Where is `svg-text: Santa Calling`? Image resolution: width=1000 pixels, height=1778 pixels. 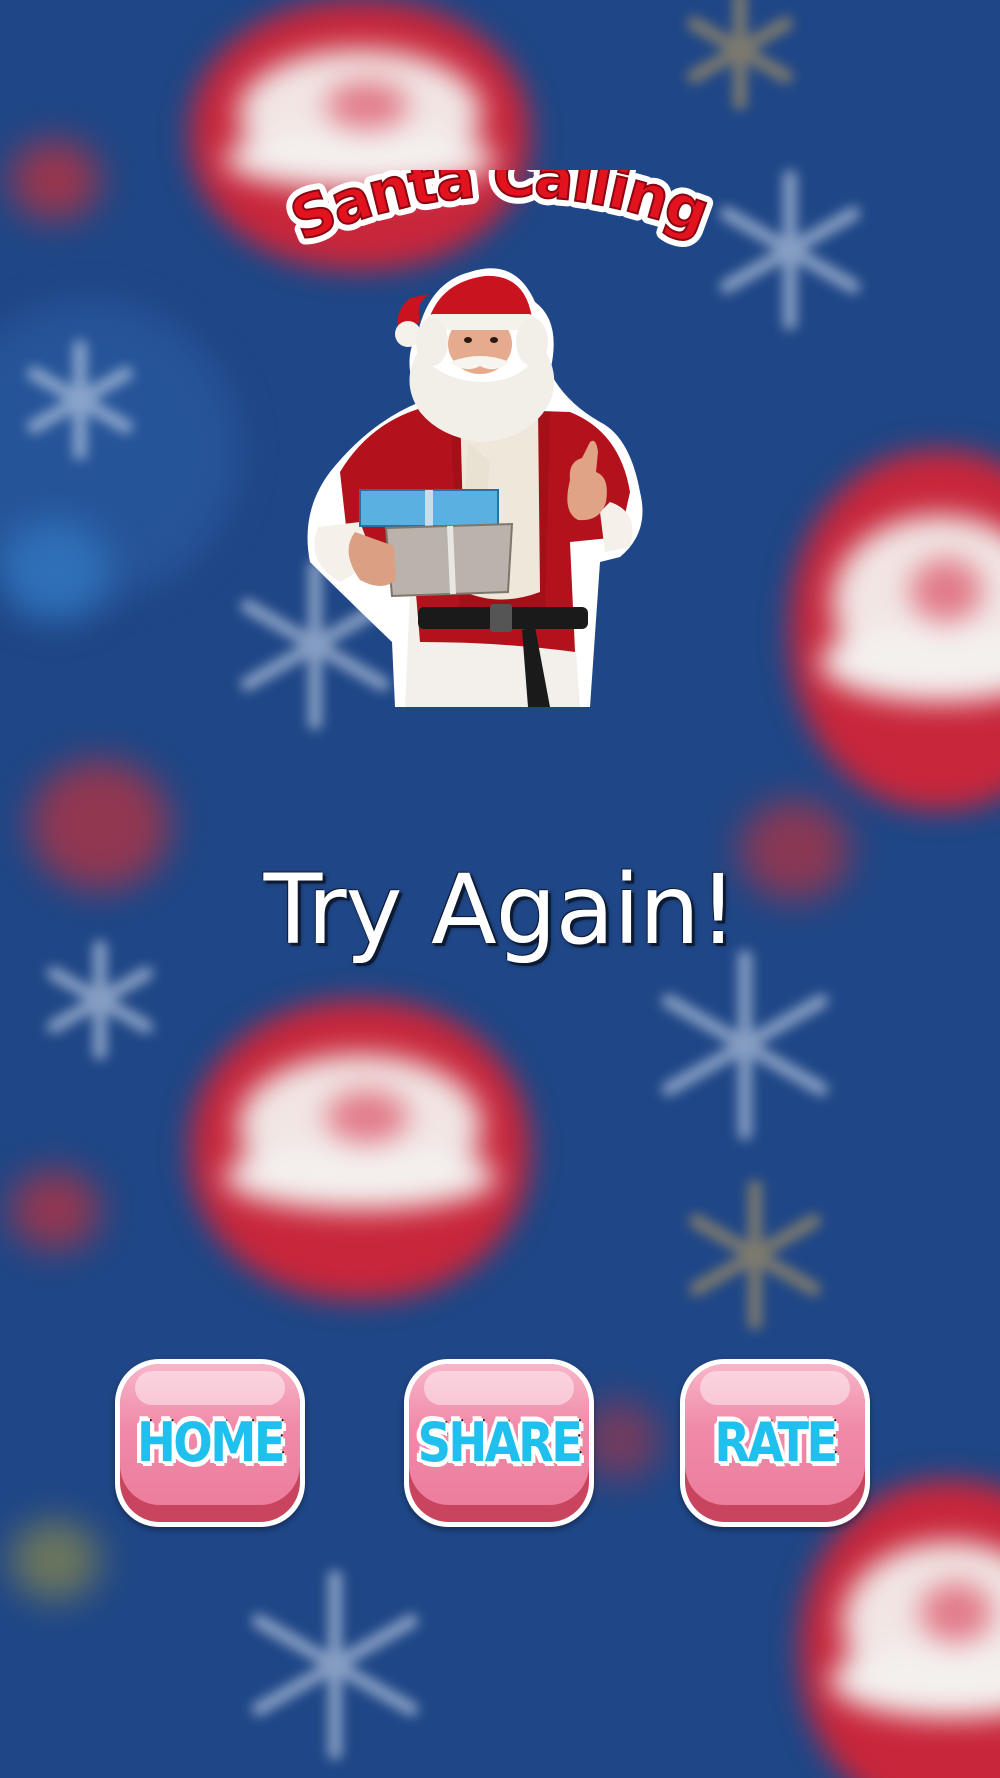
svg-text: Santa Calling is located at coordinates (499, 212).